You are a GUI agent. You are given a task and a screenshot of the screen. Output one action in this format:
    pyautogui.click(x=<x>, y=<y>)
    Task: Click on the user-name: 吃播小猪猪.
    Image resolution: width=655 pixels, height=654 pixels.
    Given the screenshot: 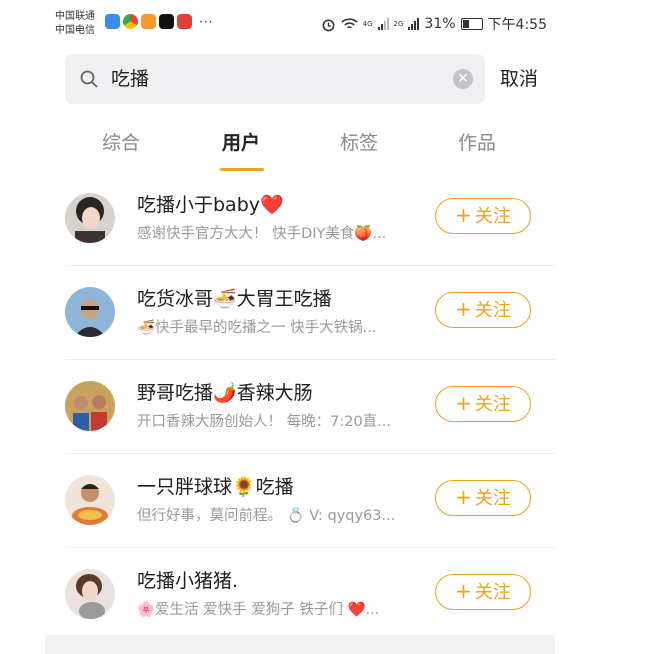 What is the action you would take?
    pyautogui.click(x=187, y=581)
    